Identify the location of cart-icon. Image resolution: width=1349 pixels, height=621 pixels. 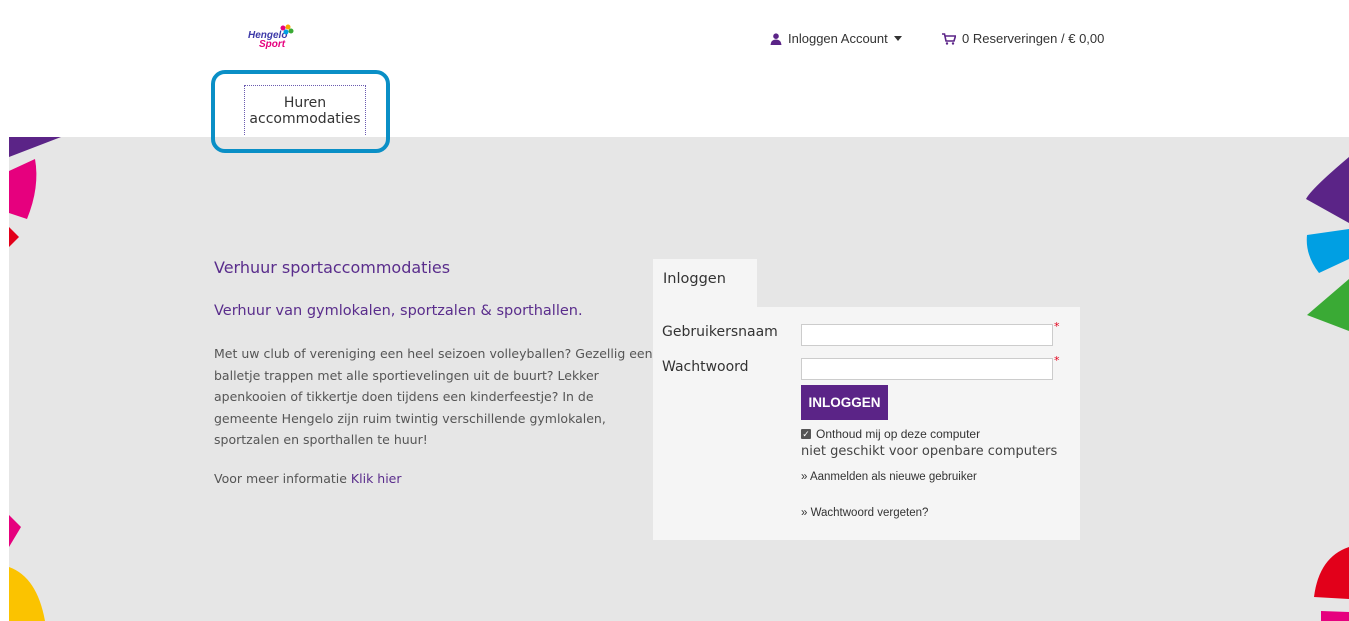
(949, 38).